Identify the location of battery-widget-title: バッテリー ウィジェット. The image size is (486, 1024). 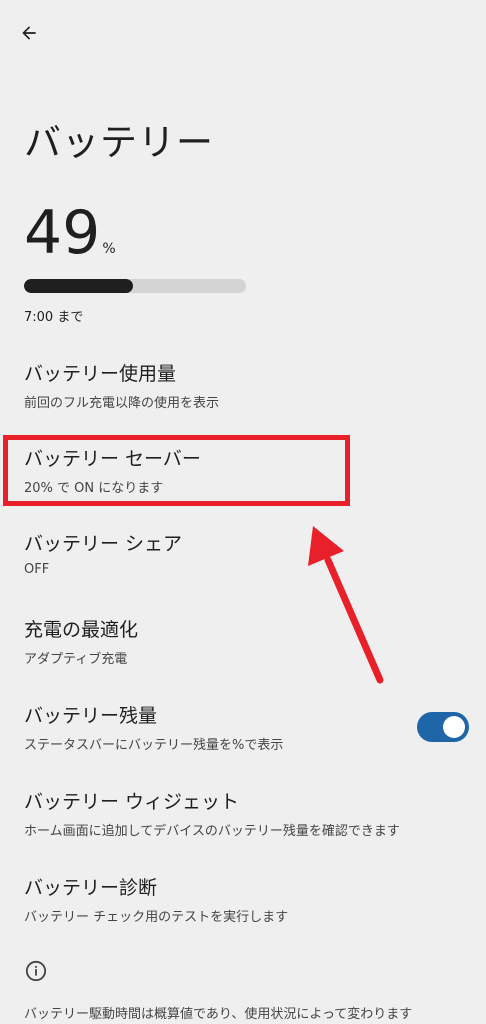
(132, 802).